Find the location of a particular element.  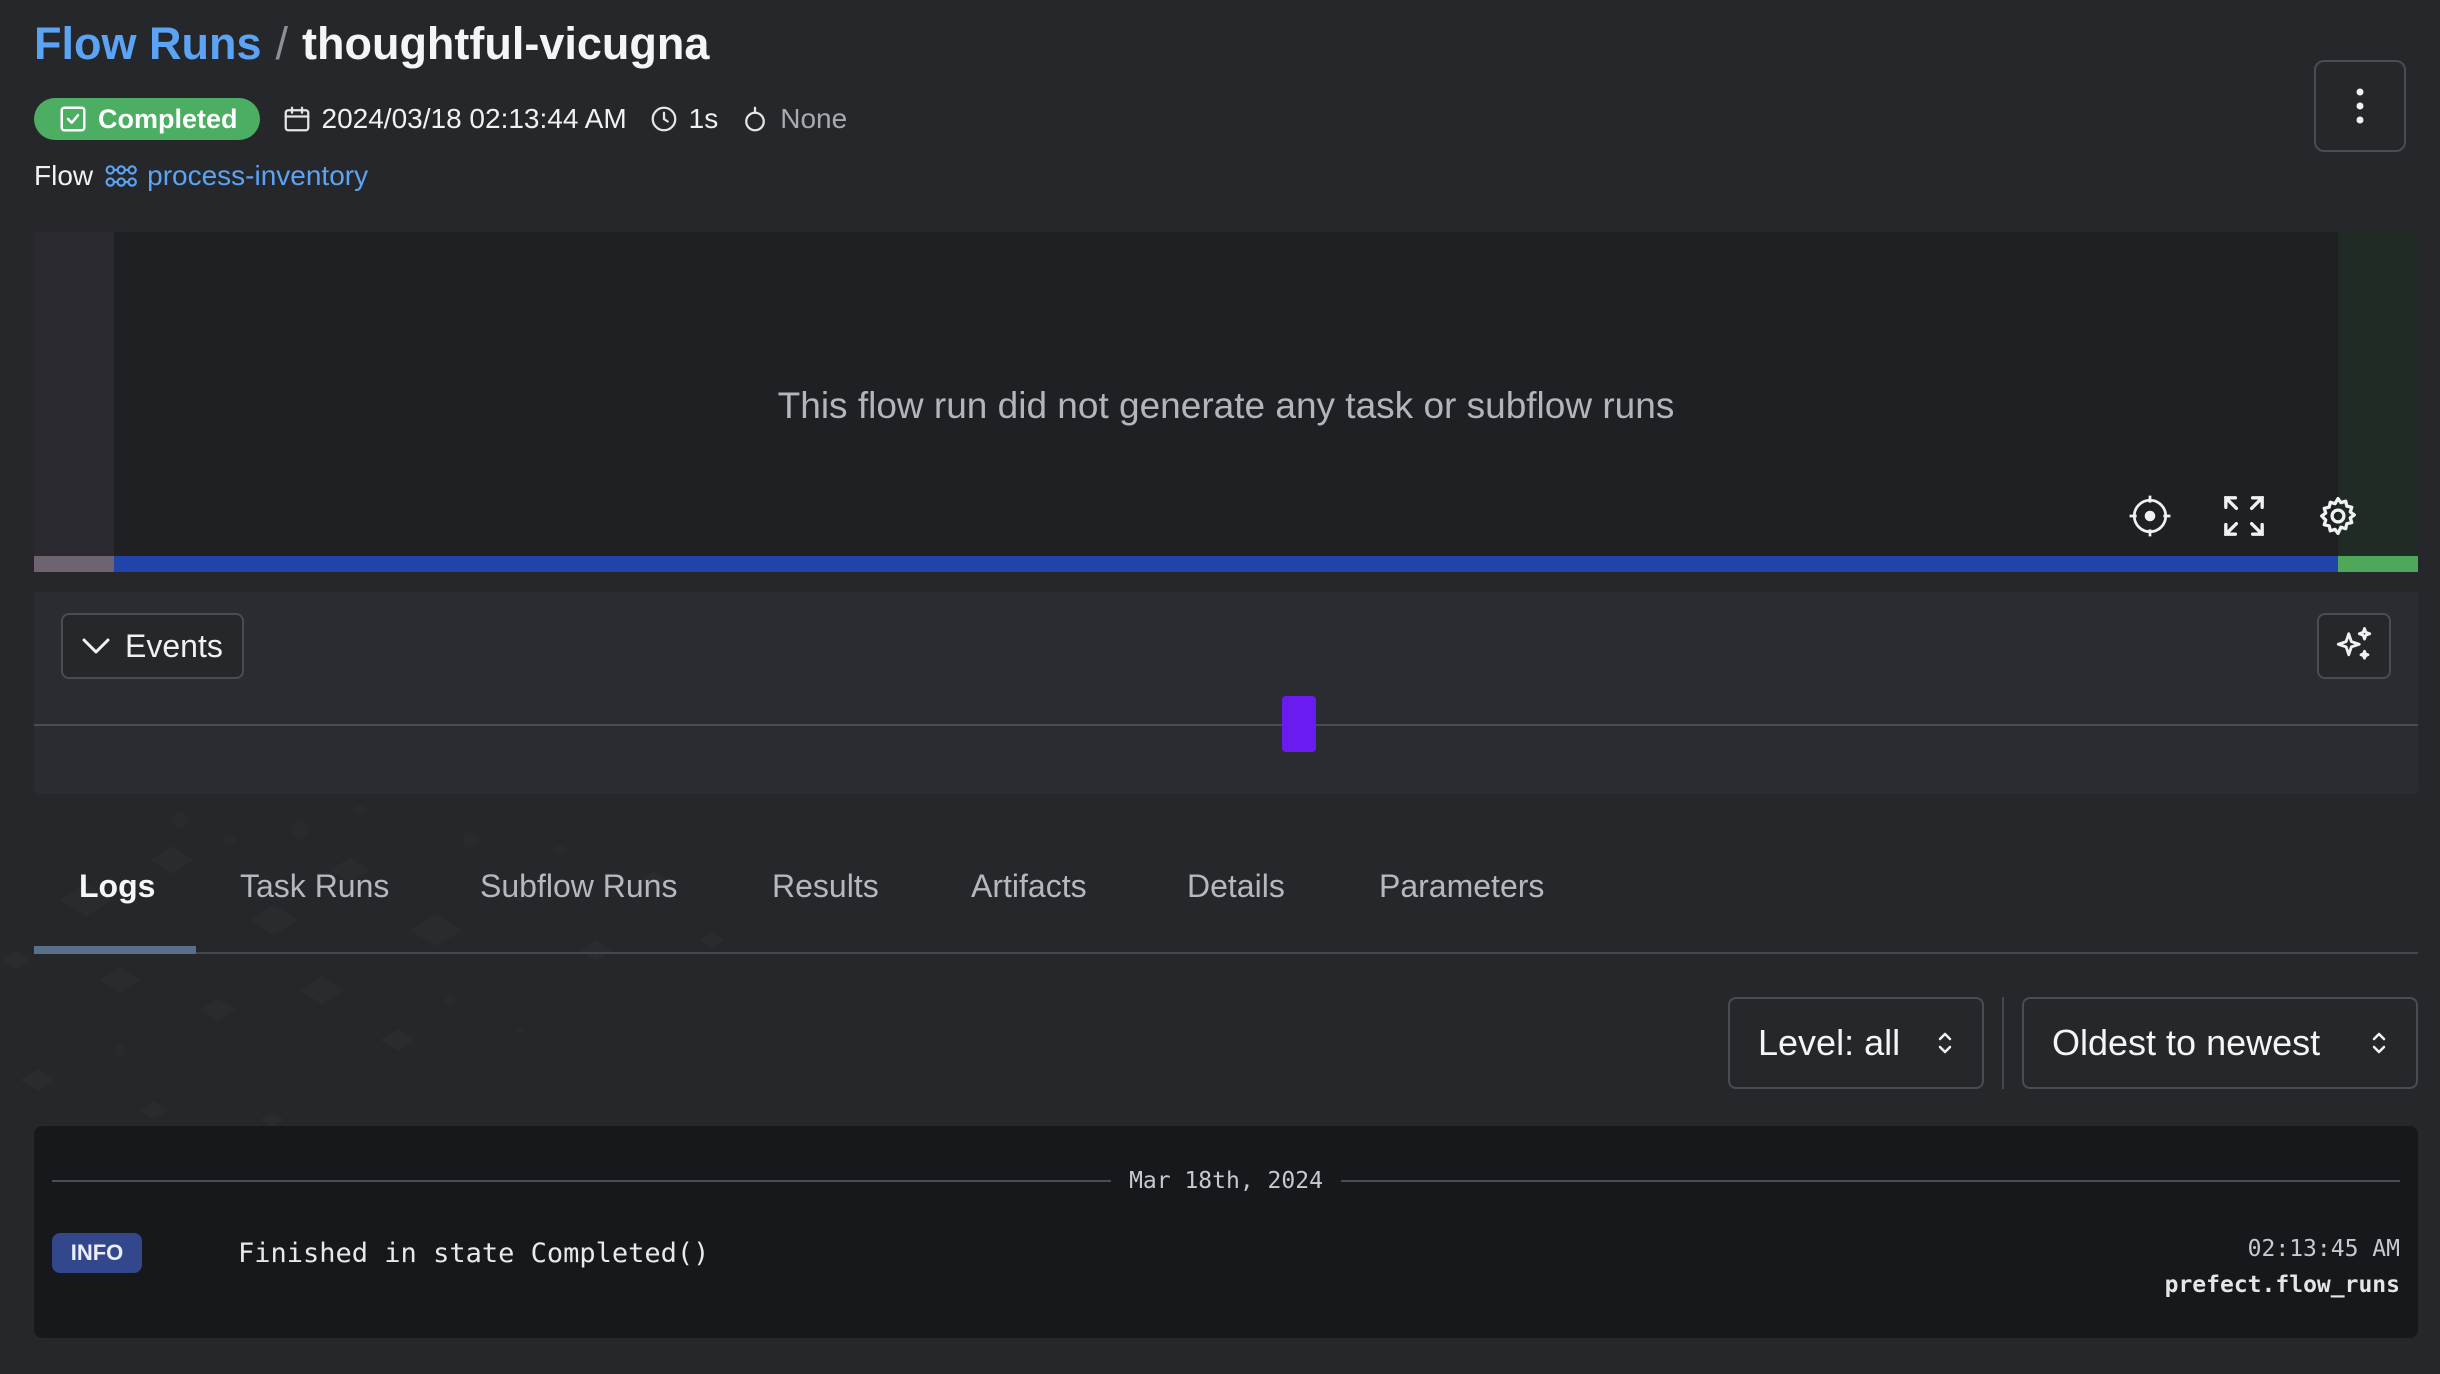

more-actions-button is located at coordinates (2360, 106).